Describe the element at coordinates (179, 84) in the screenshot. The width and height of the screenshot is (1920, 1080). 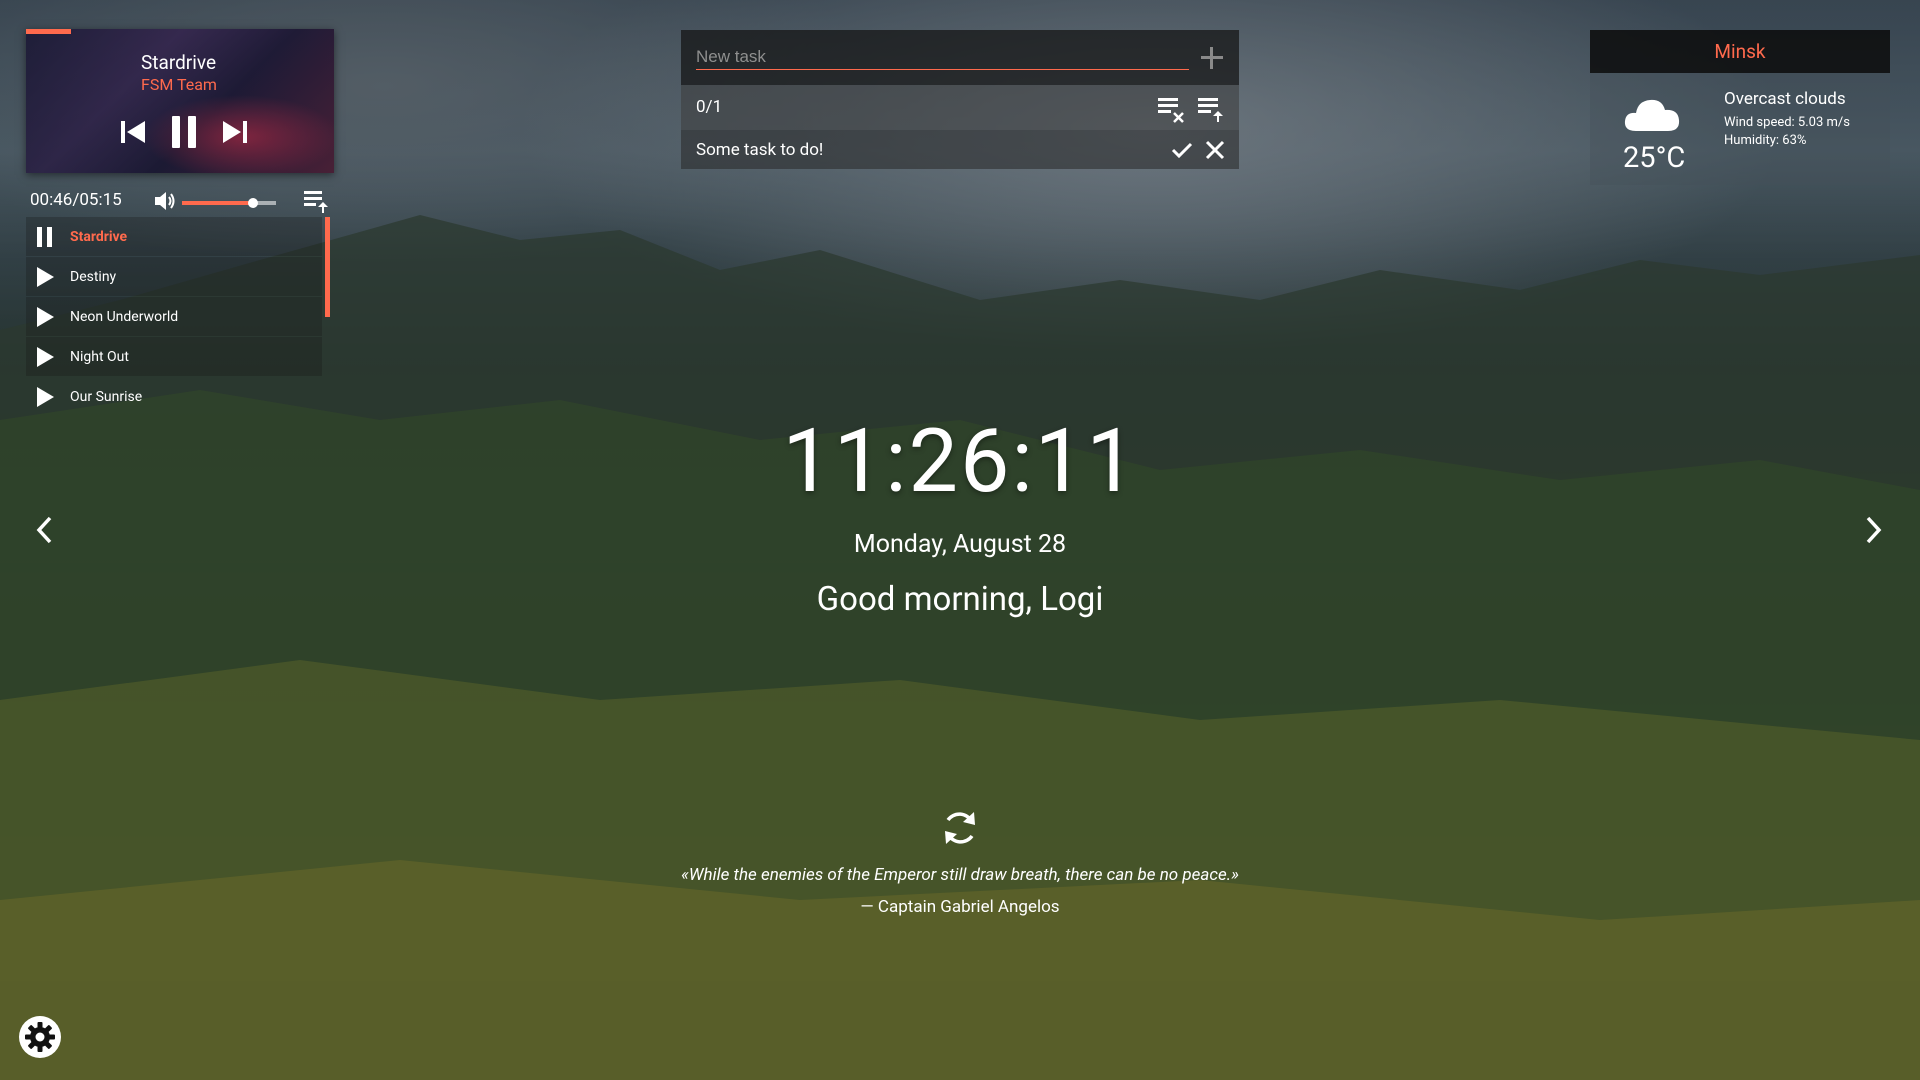
I see `track-artist: FSM Team` at that location.